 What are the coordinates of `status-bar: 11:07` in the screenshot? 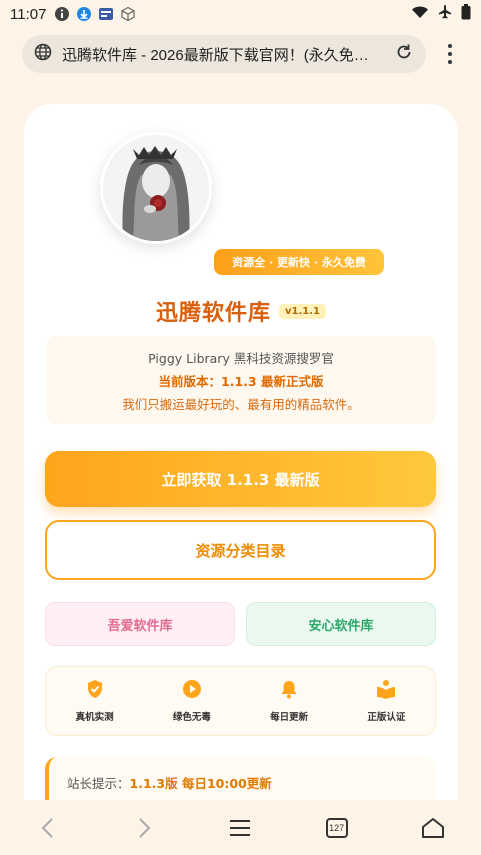 It's located at (240, 14).